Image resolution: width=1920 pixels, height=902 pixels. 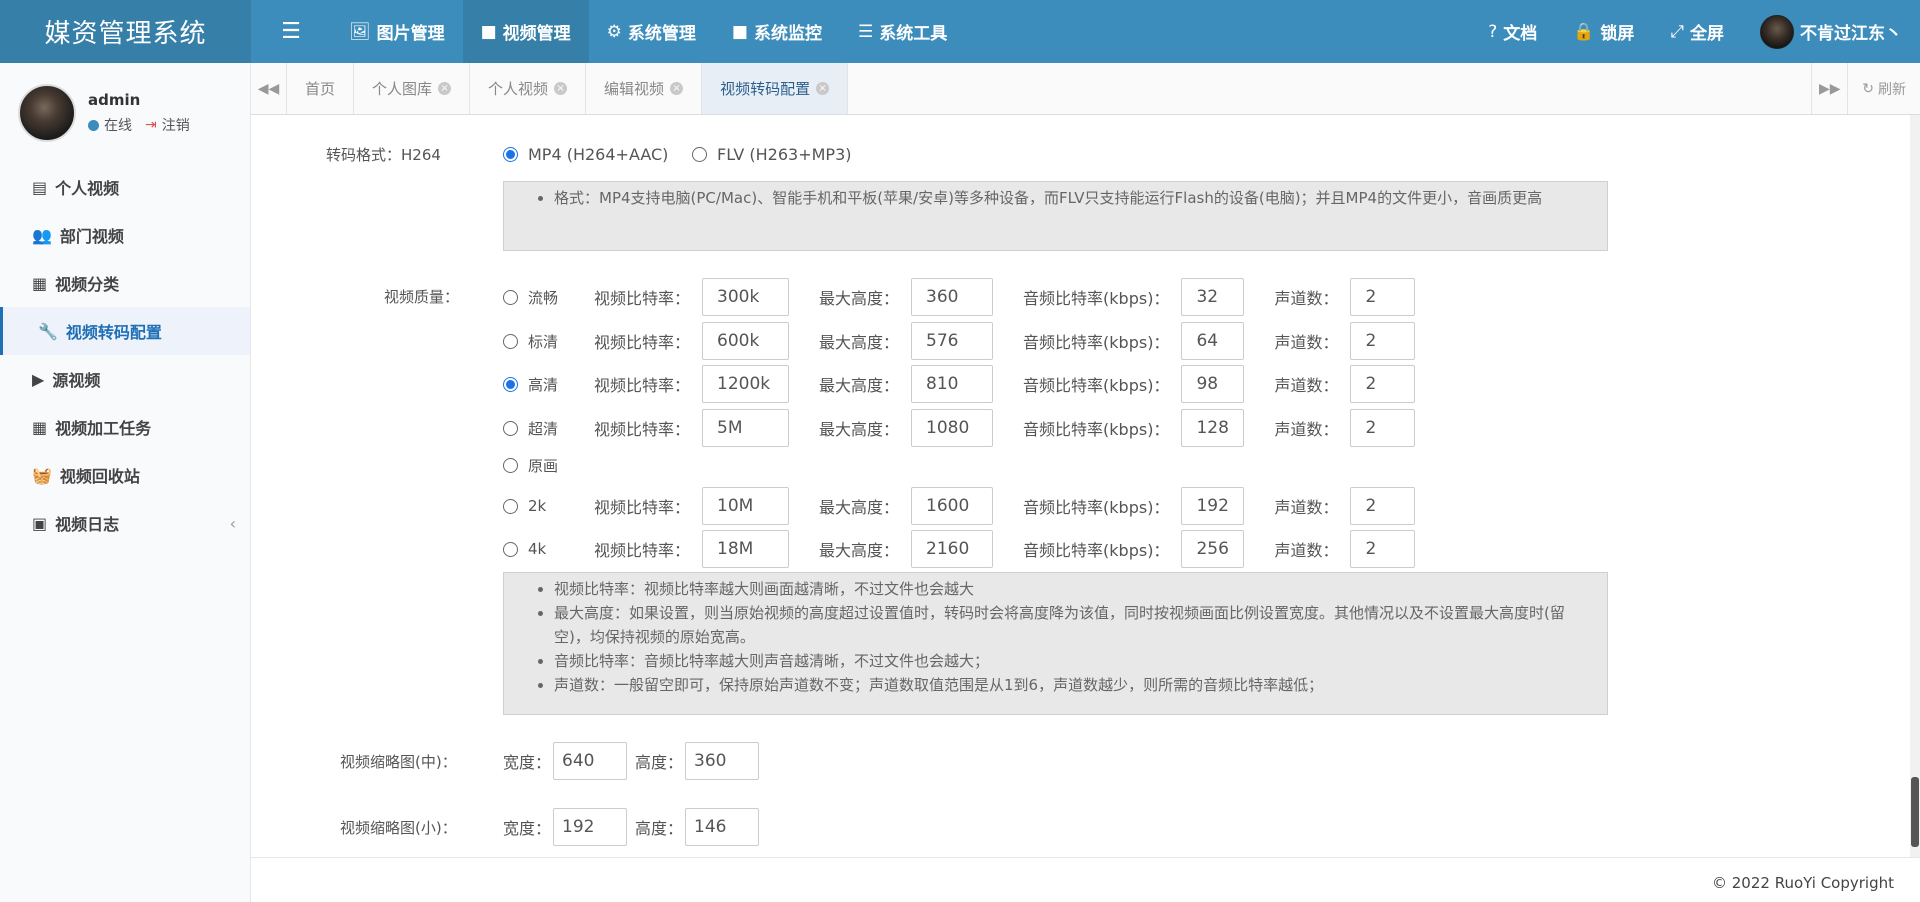 I want to click on radio-quality-hd, so click(x=510, y=384).